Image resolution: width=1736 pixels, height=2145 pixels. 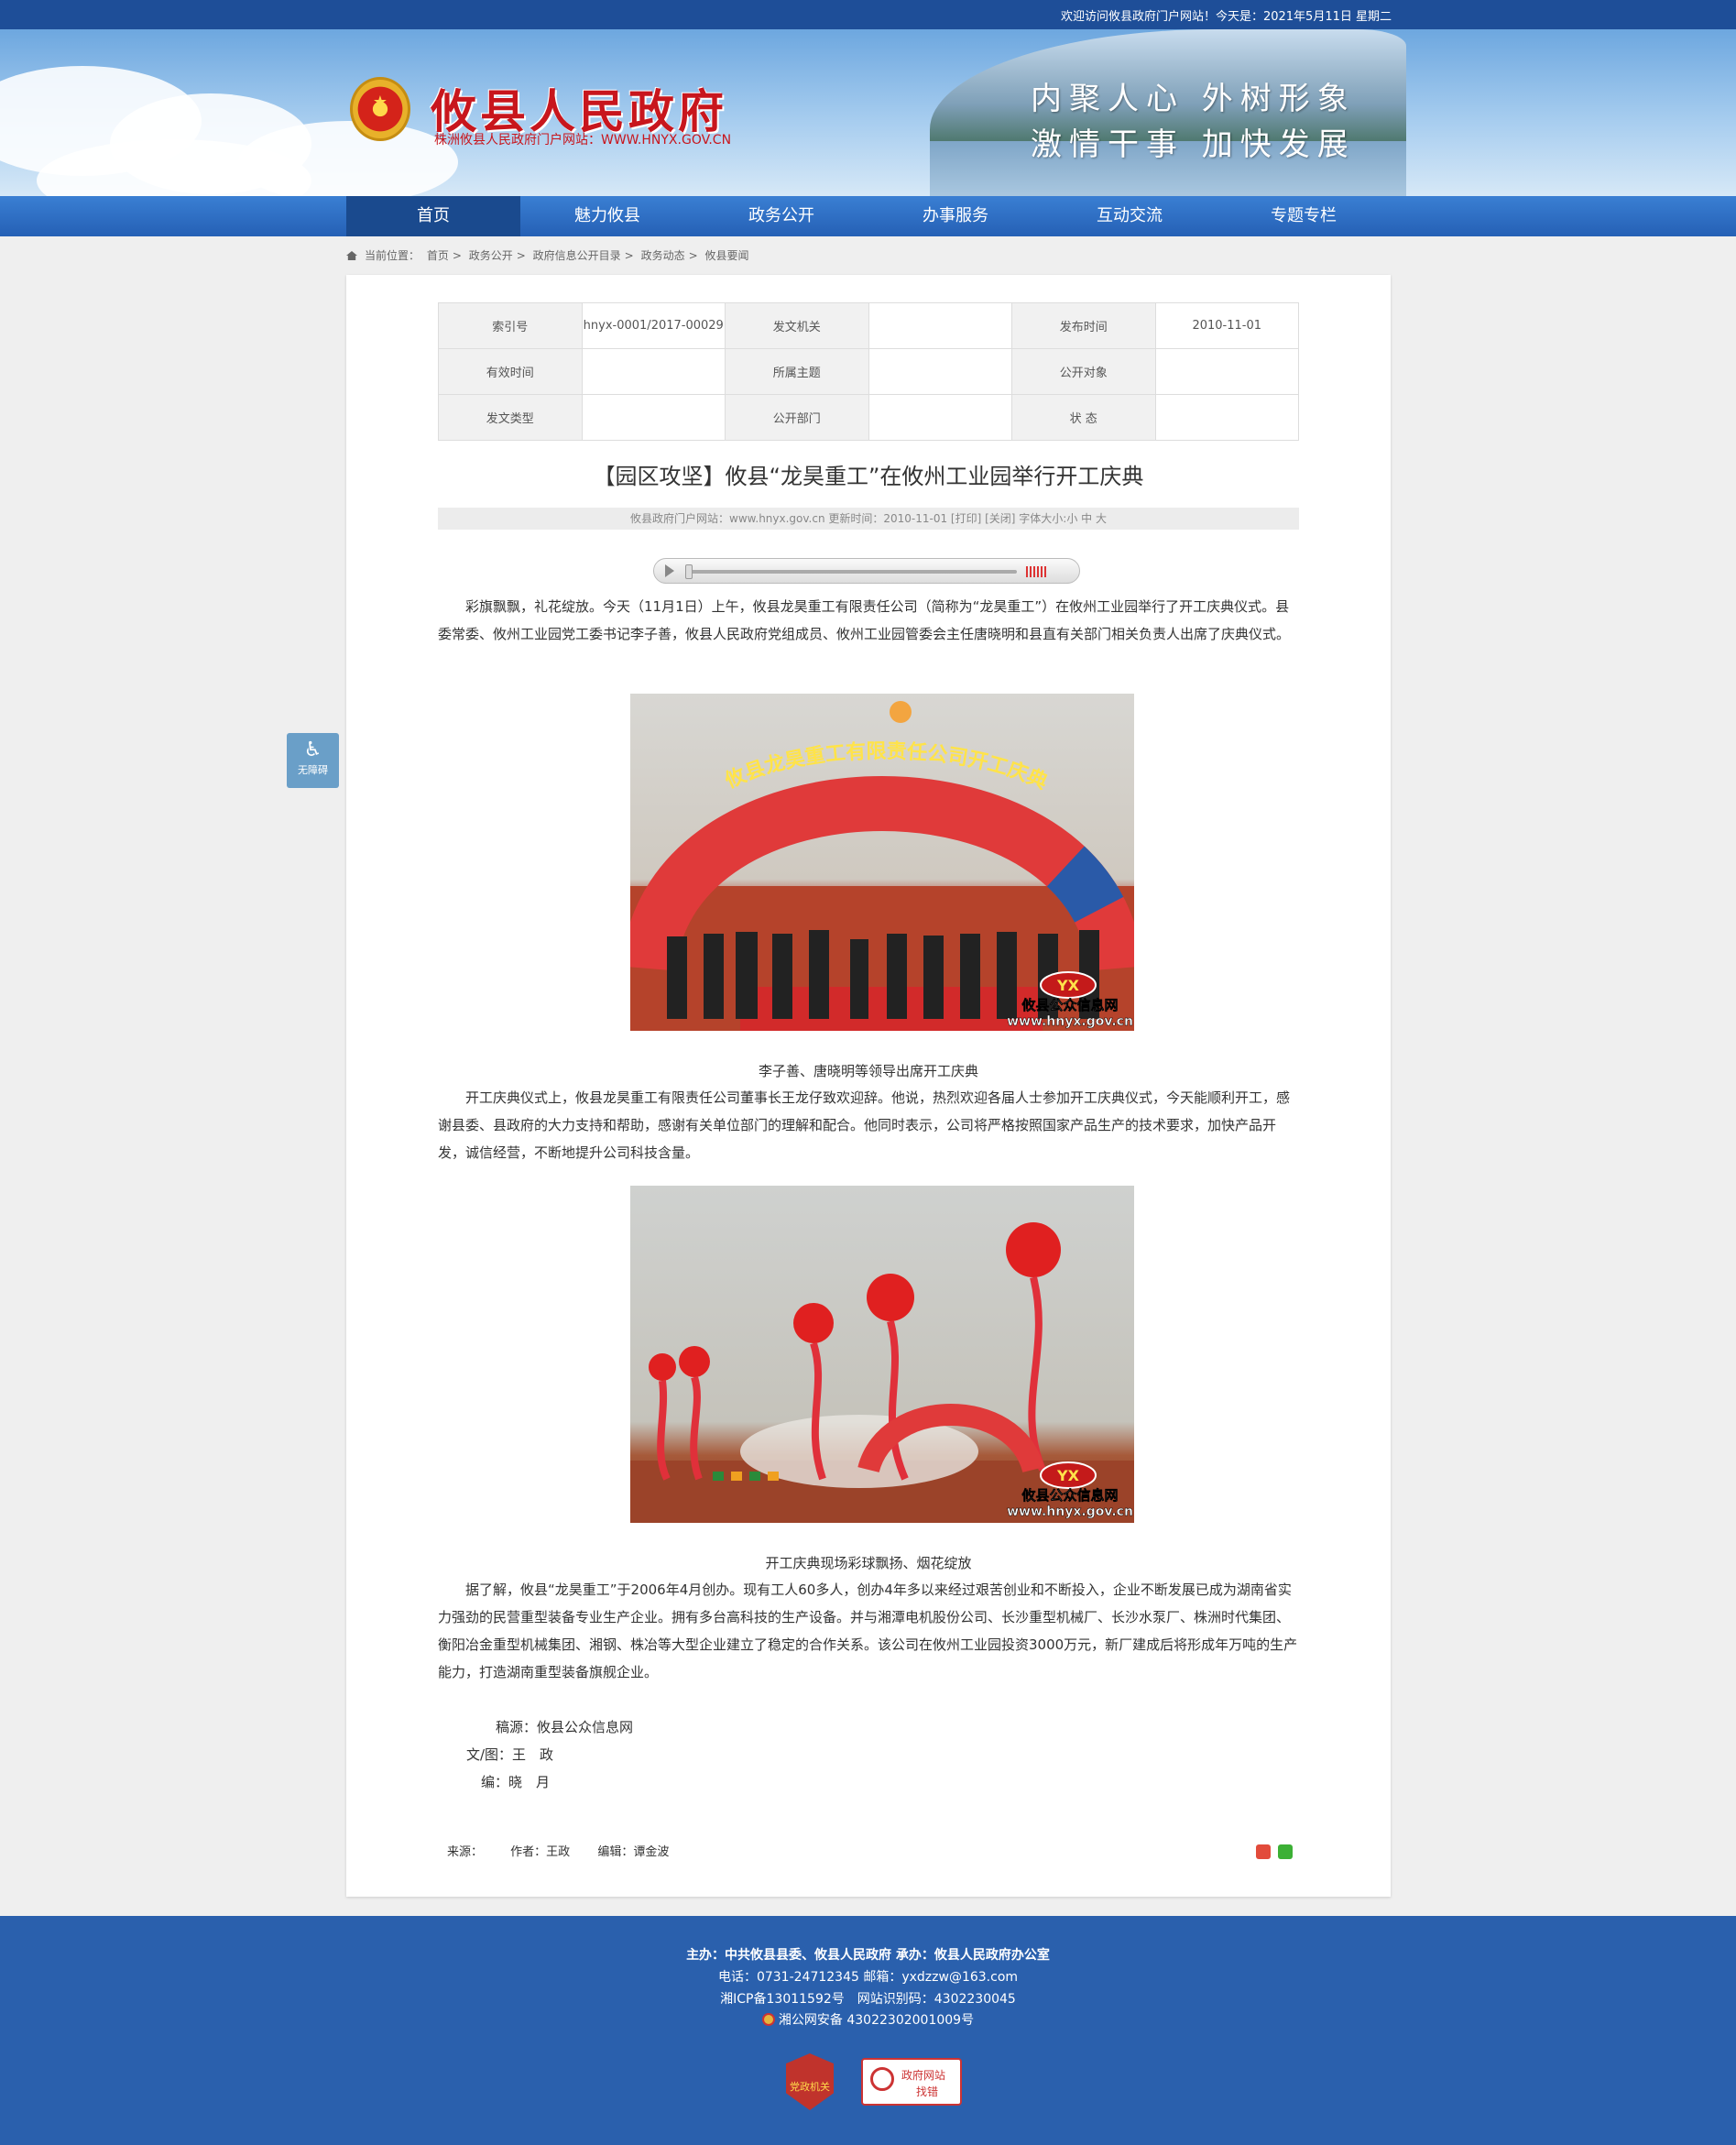 What do you see at coordinates (491, 256) in the screenshot?
I see `breadcrumb-item: 政务公开` at bounding box center [491, 256].